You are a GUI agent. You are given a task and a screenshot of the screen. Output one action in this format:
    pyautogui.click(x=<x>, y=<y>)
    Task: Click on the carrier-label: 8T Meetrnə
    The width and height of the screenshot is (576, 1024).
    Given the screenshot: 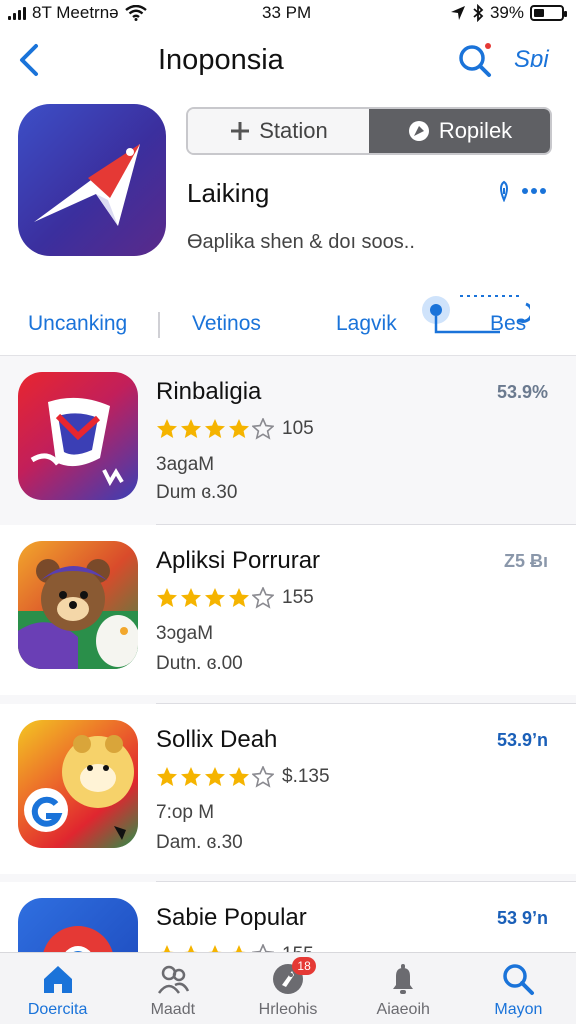 What is the action you would take?
    pyautogui.click(x=75, y=12)
    